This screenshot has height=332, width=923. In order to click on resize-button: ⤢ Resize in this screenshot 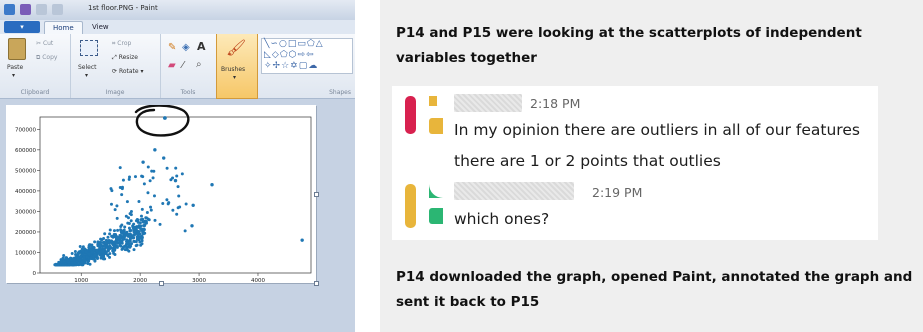, I will do `click(125, 58)`.